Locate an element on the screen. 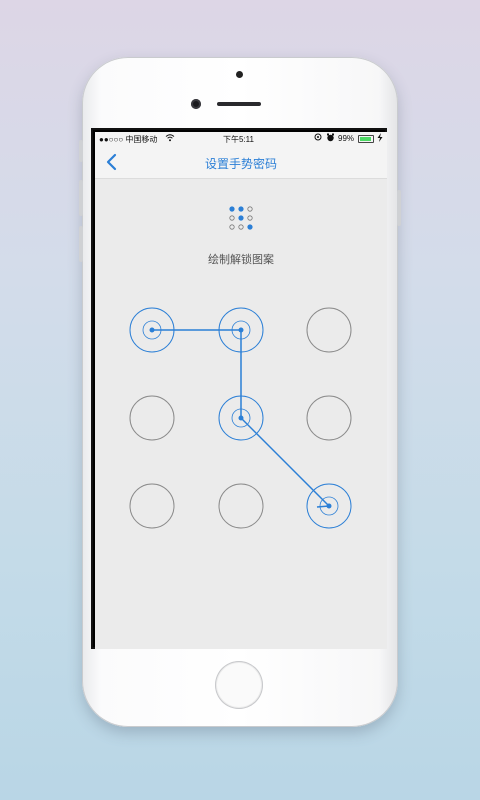 The height and width of the screenshot is (800, 480). volume-down-button is located at coordinates (81, 244).